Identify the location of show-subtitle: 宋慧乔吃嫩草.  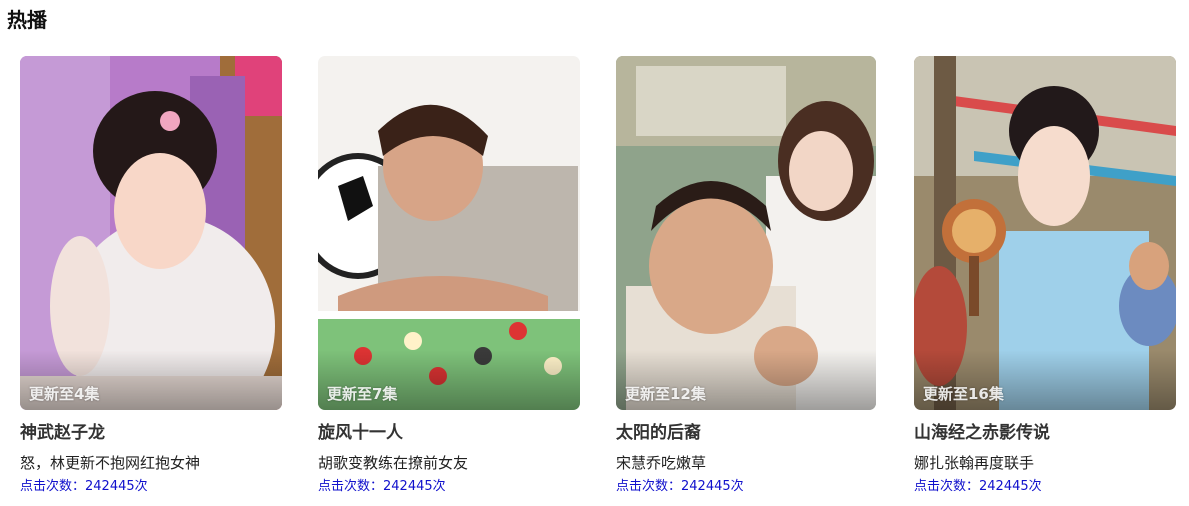
(661, 463).